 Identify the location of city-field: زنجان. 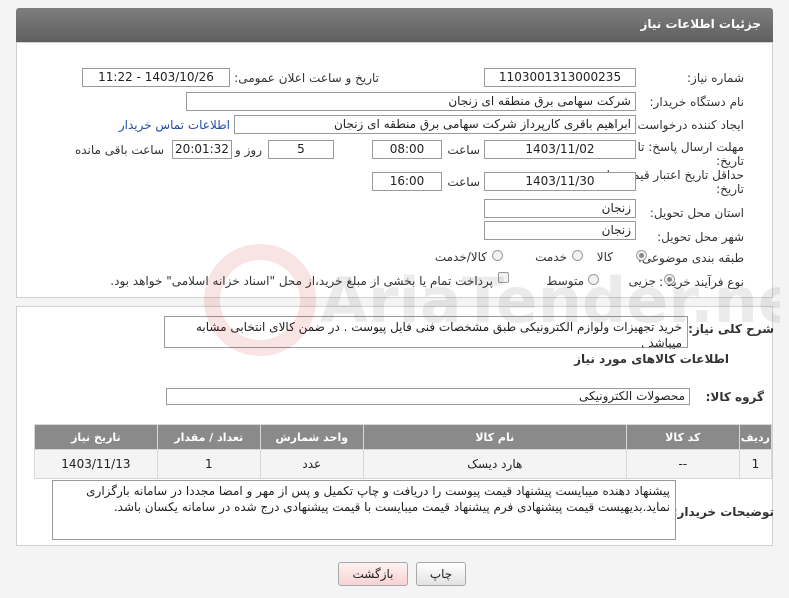
(560, 230).